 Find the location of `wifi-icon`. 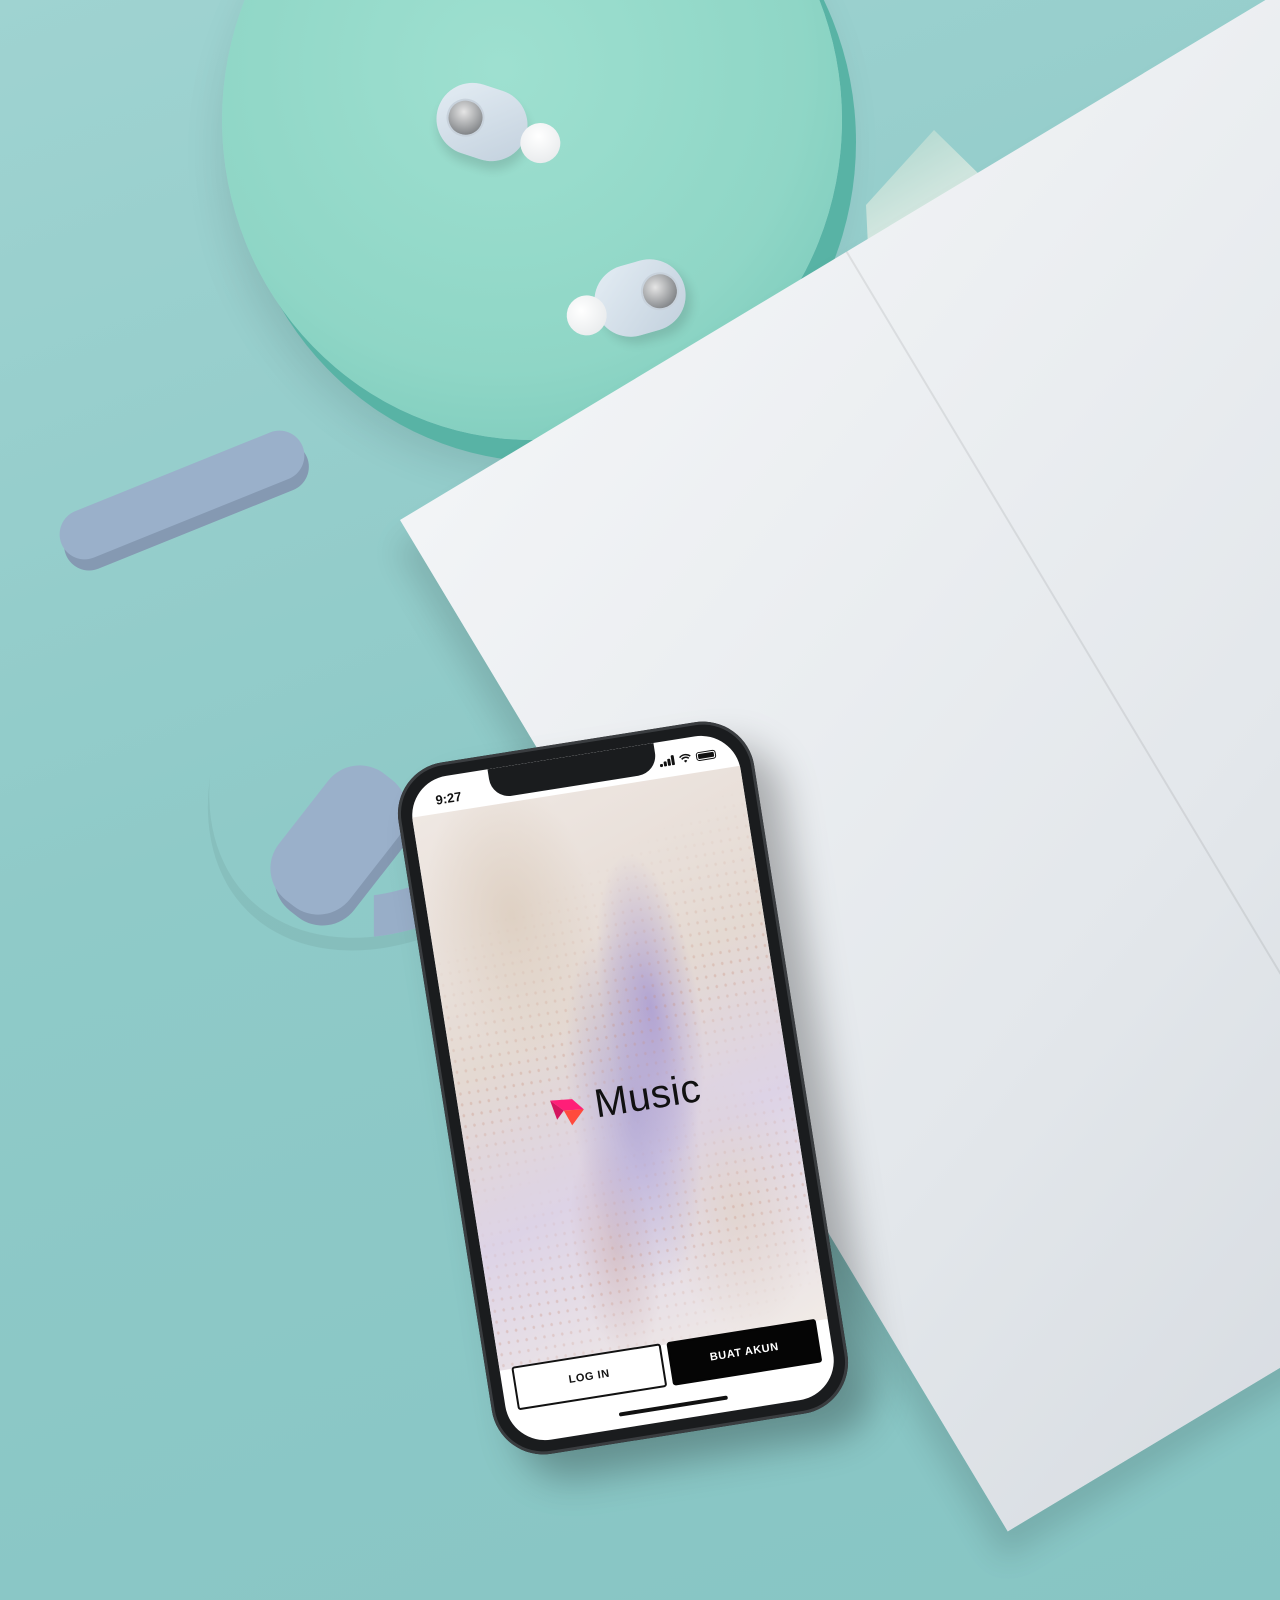

wifi-icon is located at coordinates (685, 758).